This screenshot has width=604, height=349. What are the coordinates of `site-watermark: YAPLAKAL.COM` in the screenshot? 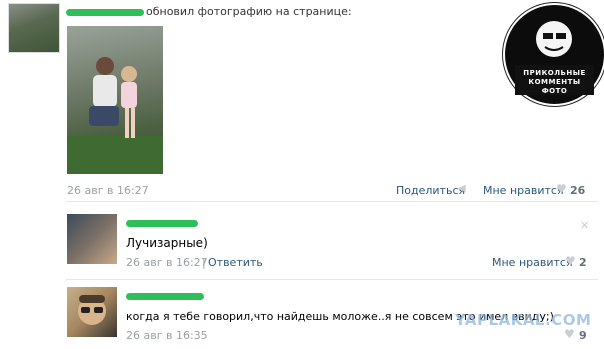 It's located at (523, 320).